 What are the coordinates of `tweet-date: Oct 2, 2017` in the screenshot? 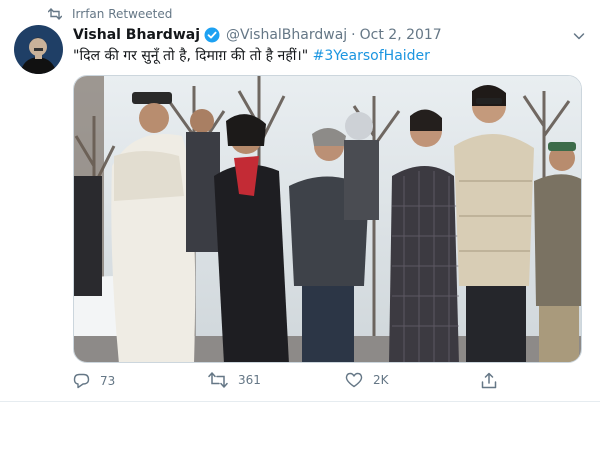 It's located at (401, 35).